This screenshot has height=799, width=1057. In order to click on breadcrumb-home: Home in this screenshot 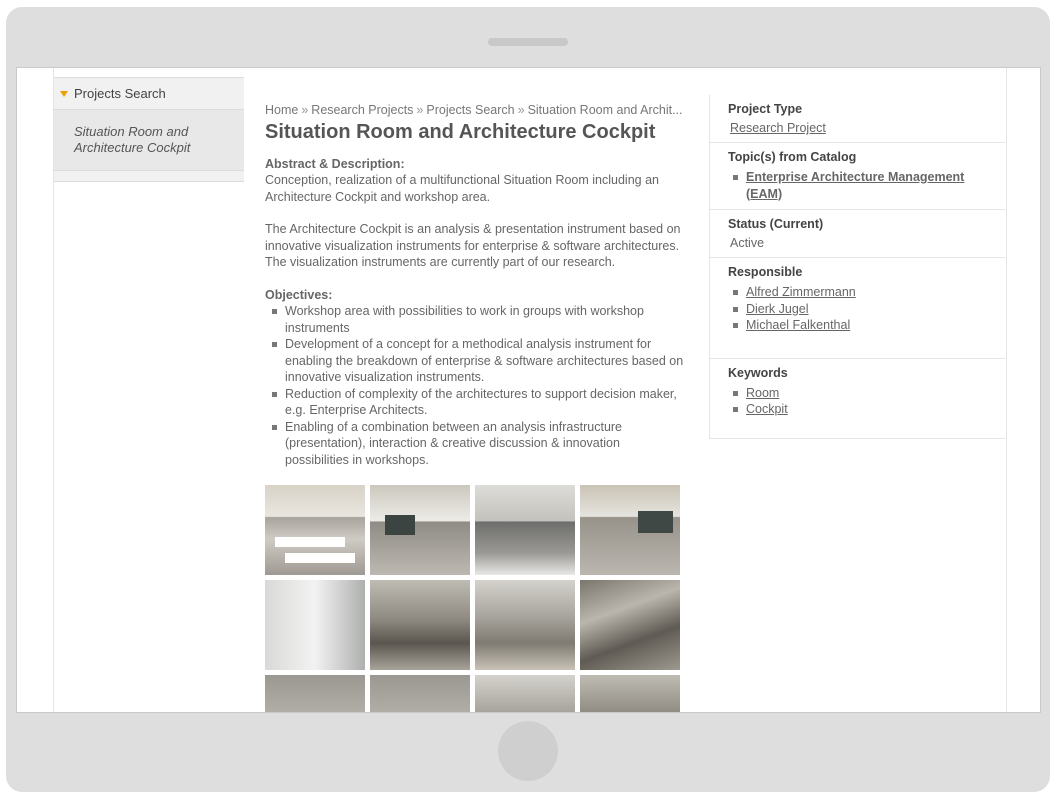, I will do `click(281, 110)`.